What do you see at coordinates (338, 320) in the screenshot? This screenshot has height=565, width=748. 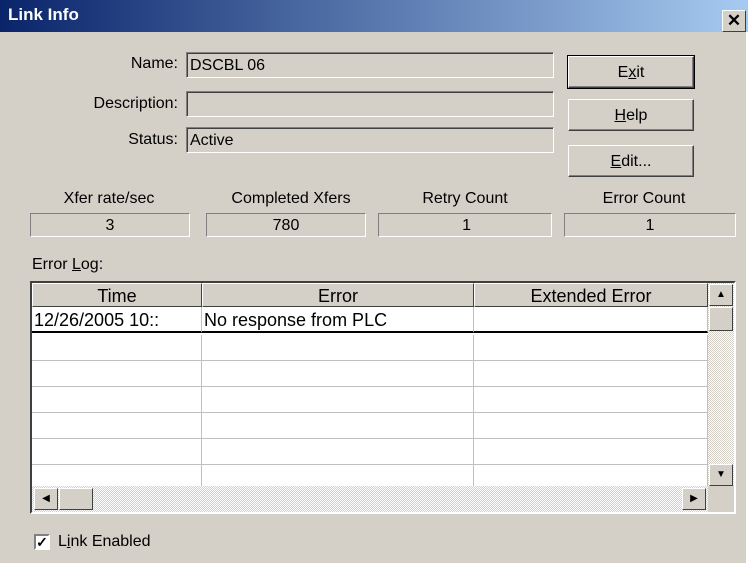 I see `table-row-cell-error: No response from PLC` at bounding box center [338, 320].